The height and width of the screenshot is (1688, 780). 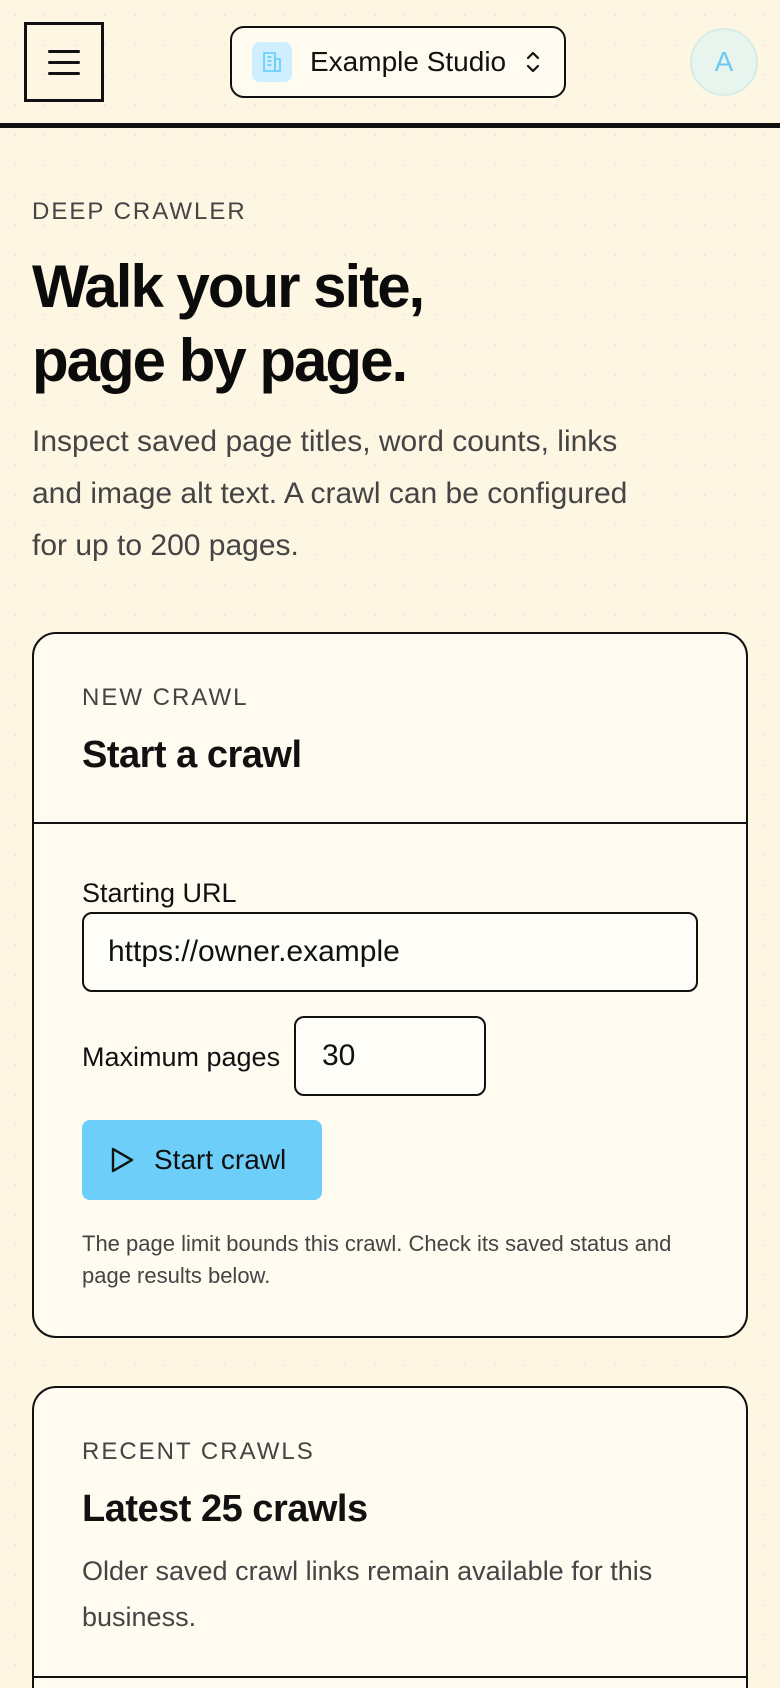 What do you see at coordinates (198, 1451) in the screenshot?
I see `recent-crawls-eyebrow: RECENT CRAWLS` at bounding box center [198, 1451].